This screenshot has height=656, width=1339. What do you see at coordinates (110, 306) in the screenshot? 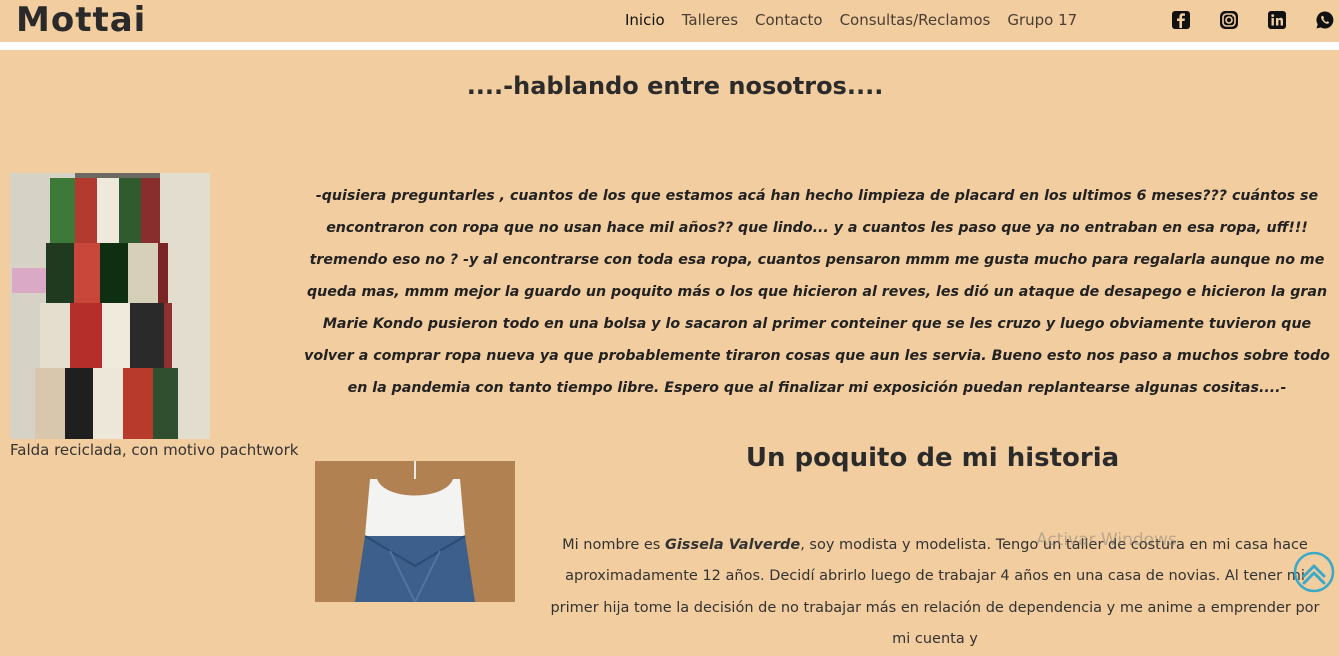
I see `skirt-photo` at bounding box center [110, 306].